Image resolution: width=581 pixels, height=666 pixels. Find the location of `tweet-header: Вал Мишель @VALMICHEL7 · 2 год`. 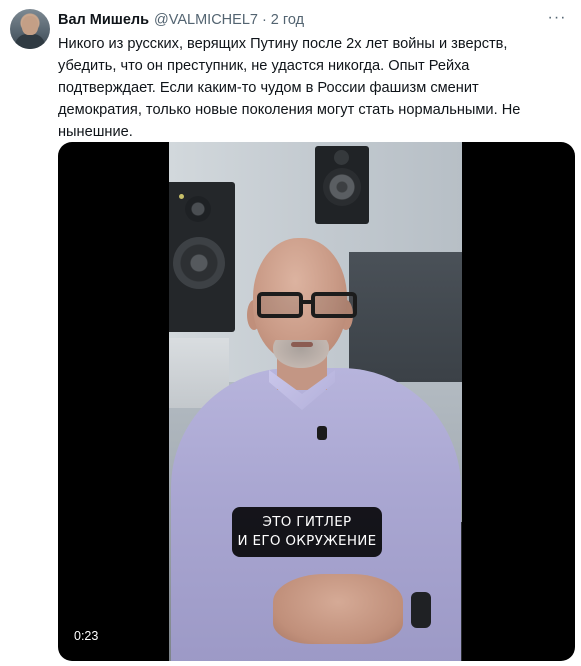

tweet-header: Вал Мишель @VALMICHEL7 · 2 год is located at coordinates (181, 20).